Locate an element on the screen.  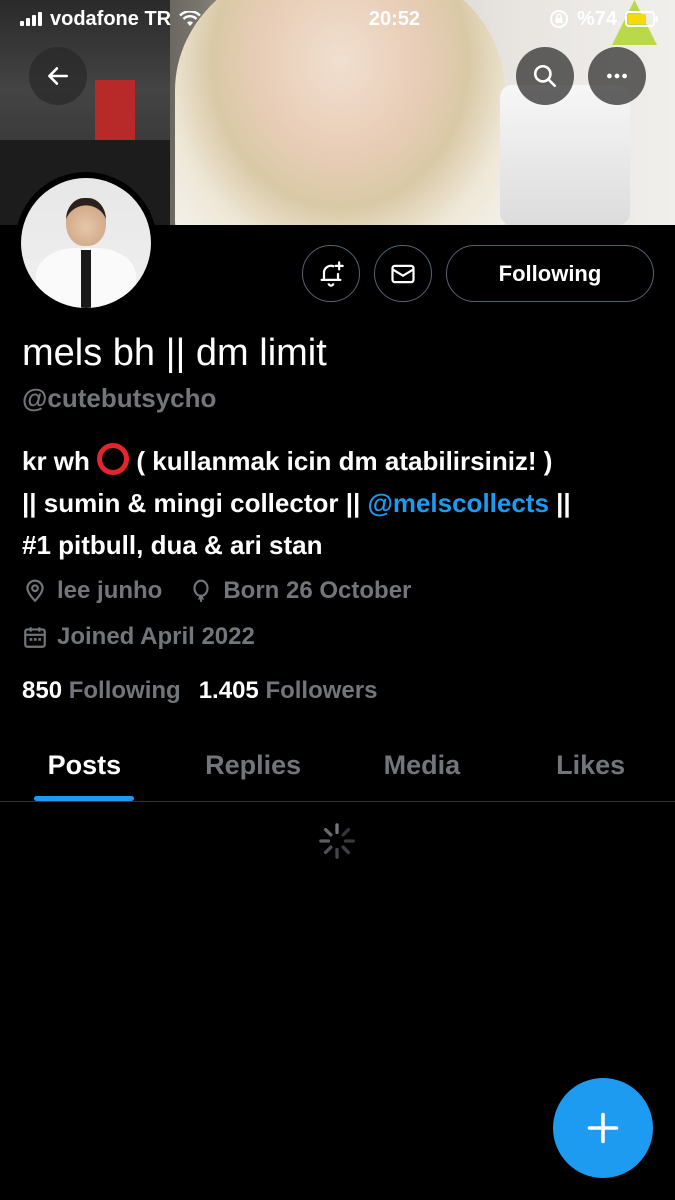
clock: 20:52 is located at coordinates (394, 18).